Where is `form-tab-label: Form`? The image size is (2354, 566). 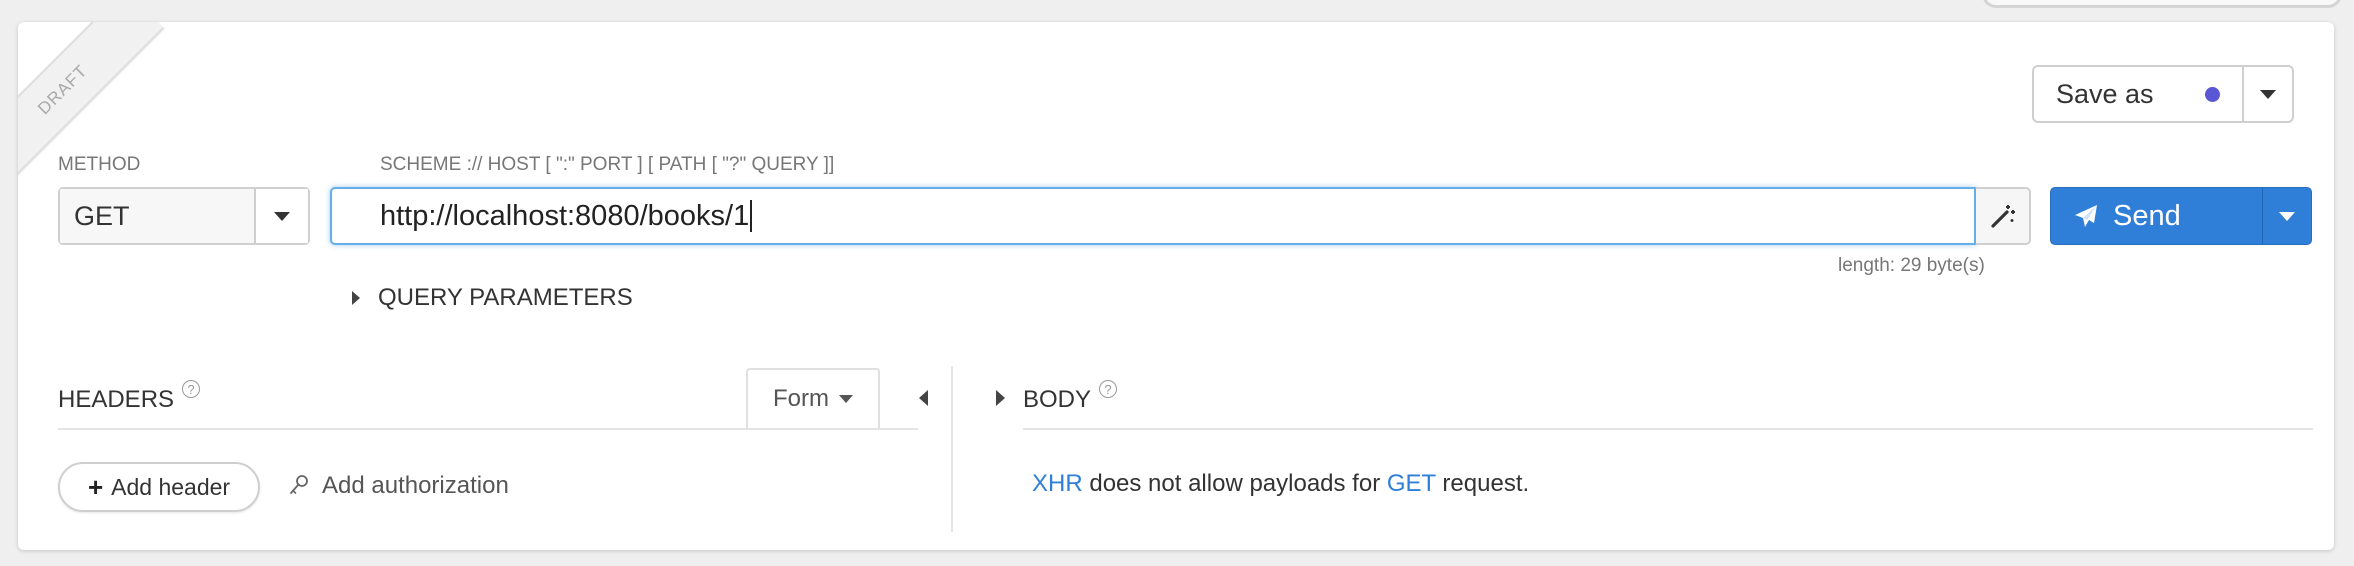
form-tab-label: Form is located at coordinates (801, 398).